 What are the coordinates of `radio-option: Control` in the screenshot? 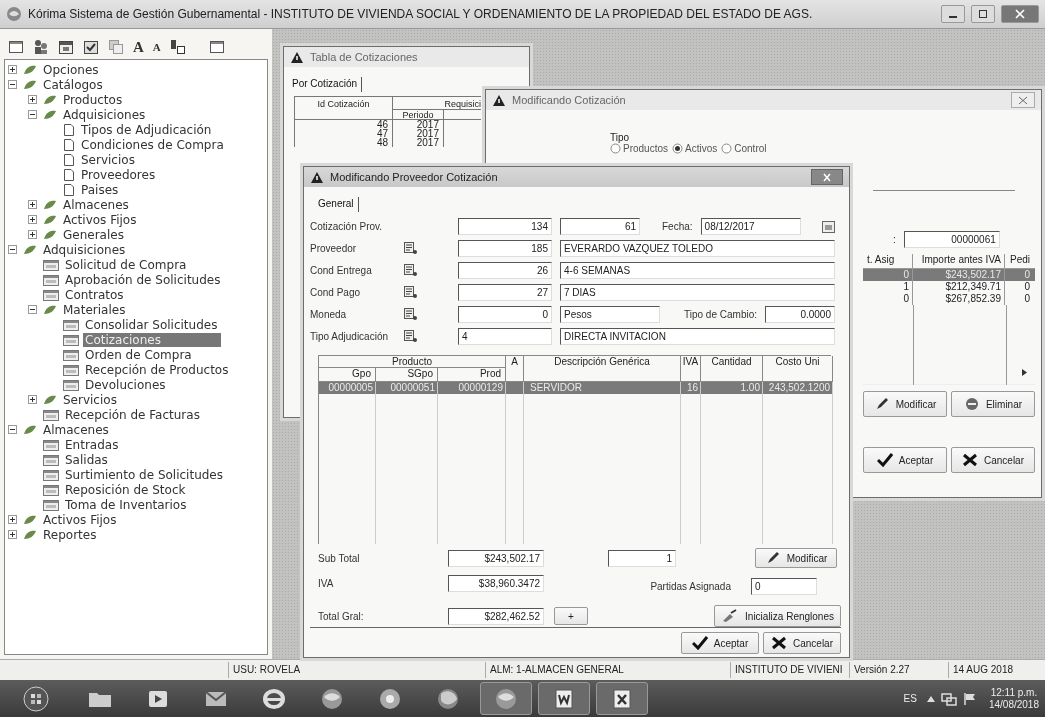 It's located at (744, 148).